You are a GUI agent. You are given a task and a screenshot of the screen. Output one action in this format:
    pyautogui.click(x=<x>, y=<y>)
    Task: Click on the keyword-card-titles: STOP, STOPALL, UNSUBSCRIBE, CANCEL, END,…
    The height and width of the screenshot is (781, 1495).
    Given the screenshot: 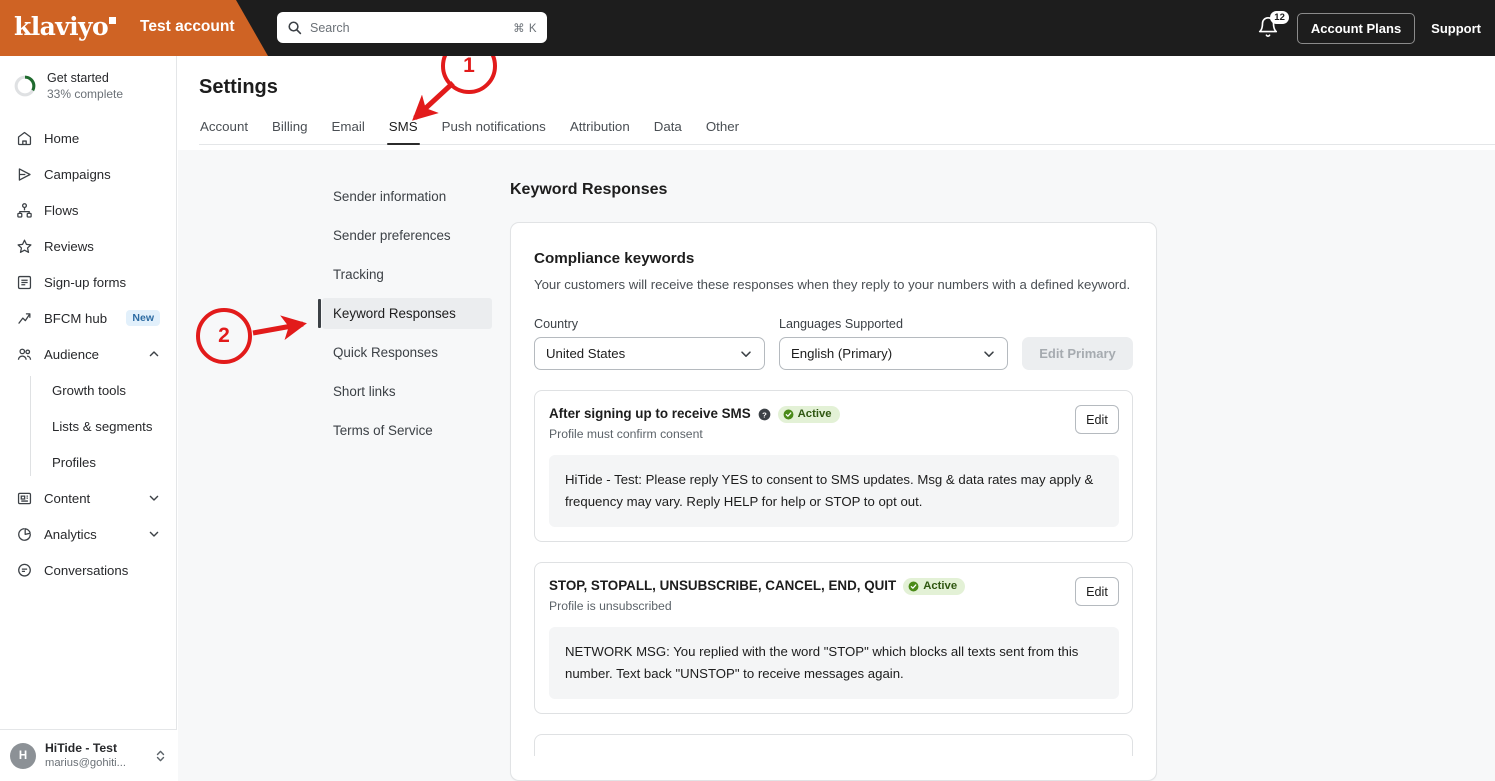 What is the action you would take?
    pyautogui.click(x=807, y=595)
    